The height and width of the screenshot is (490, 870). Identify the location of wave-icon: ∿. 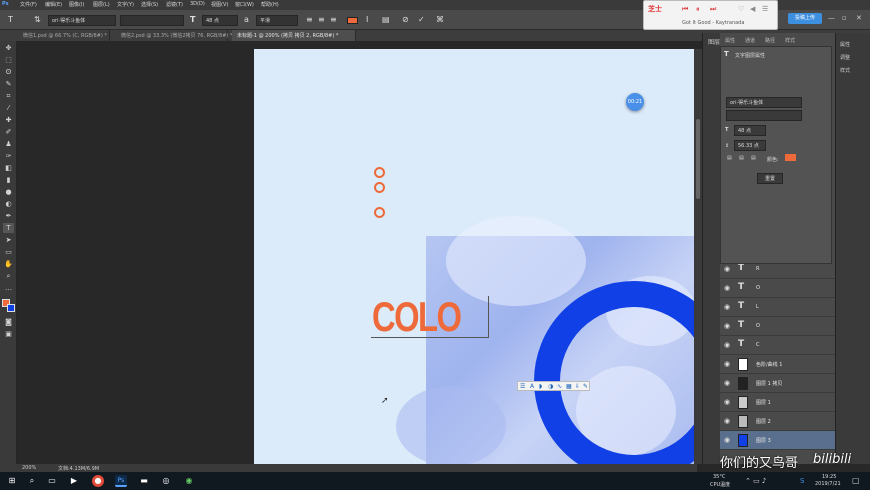
(559, 386).